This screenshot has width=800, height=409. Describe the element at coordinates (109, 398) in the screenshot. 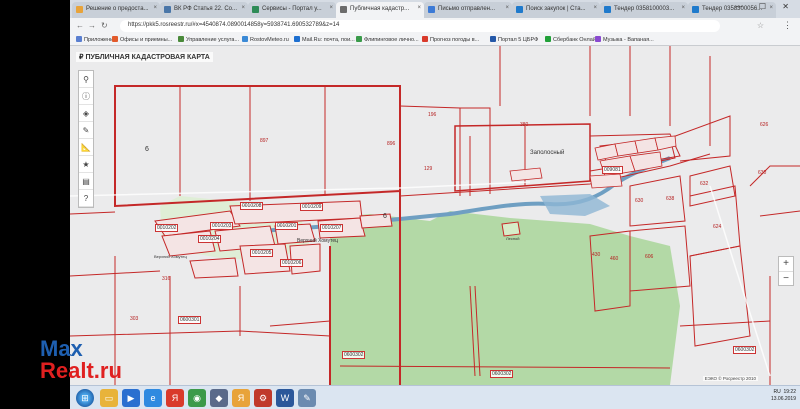

I see `explorer-taskbar-icon: ▭` at that location.